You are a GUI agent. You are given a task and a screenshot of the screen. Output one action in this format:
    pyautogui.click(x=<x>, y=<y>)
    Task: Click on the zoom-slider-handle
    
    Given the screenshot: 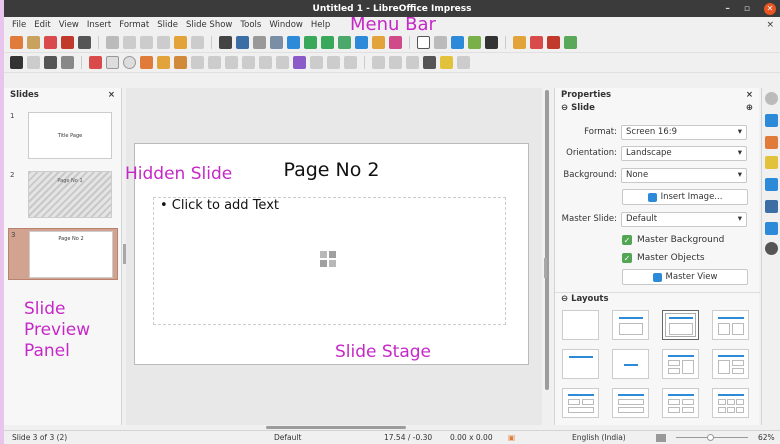 What is the action you would take?
    pyautogui.click(x=710, y=437)
    